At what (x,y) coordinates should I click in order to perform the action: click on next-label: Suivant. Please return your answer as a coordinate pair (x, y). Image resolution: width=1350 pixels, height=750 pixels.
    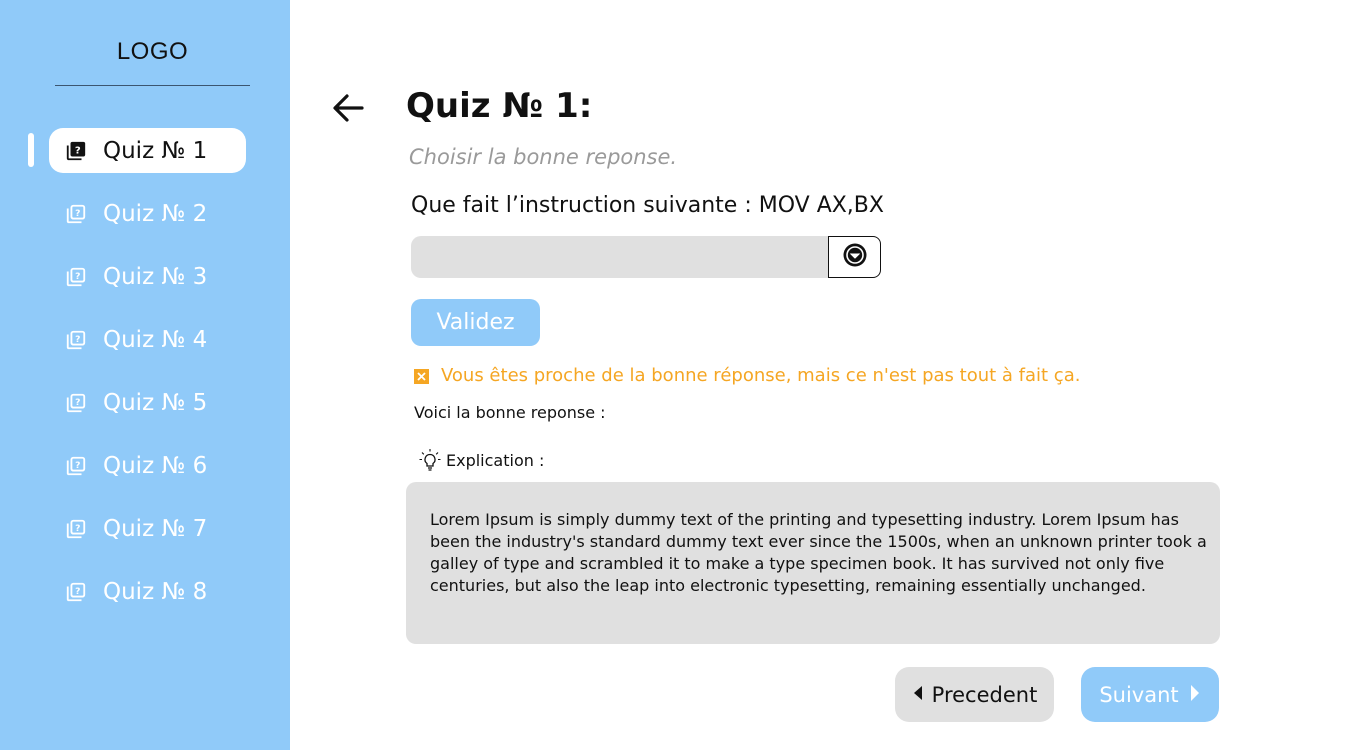
    Looking at the image, I should click on (1139, 694).